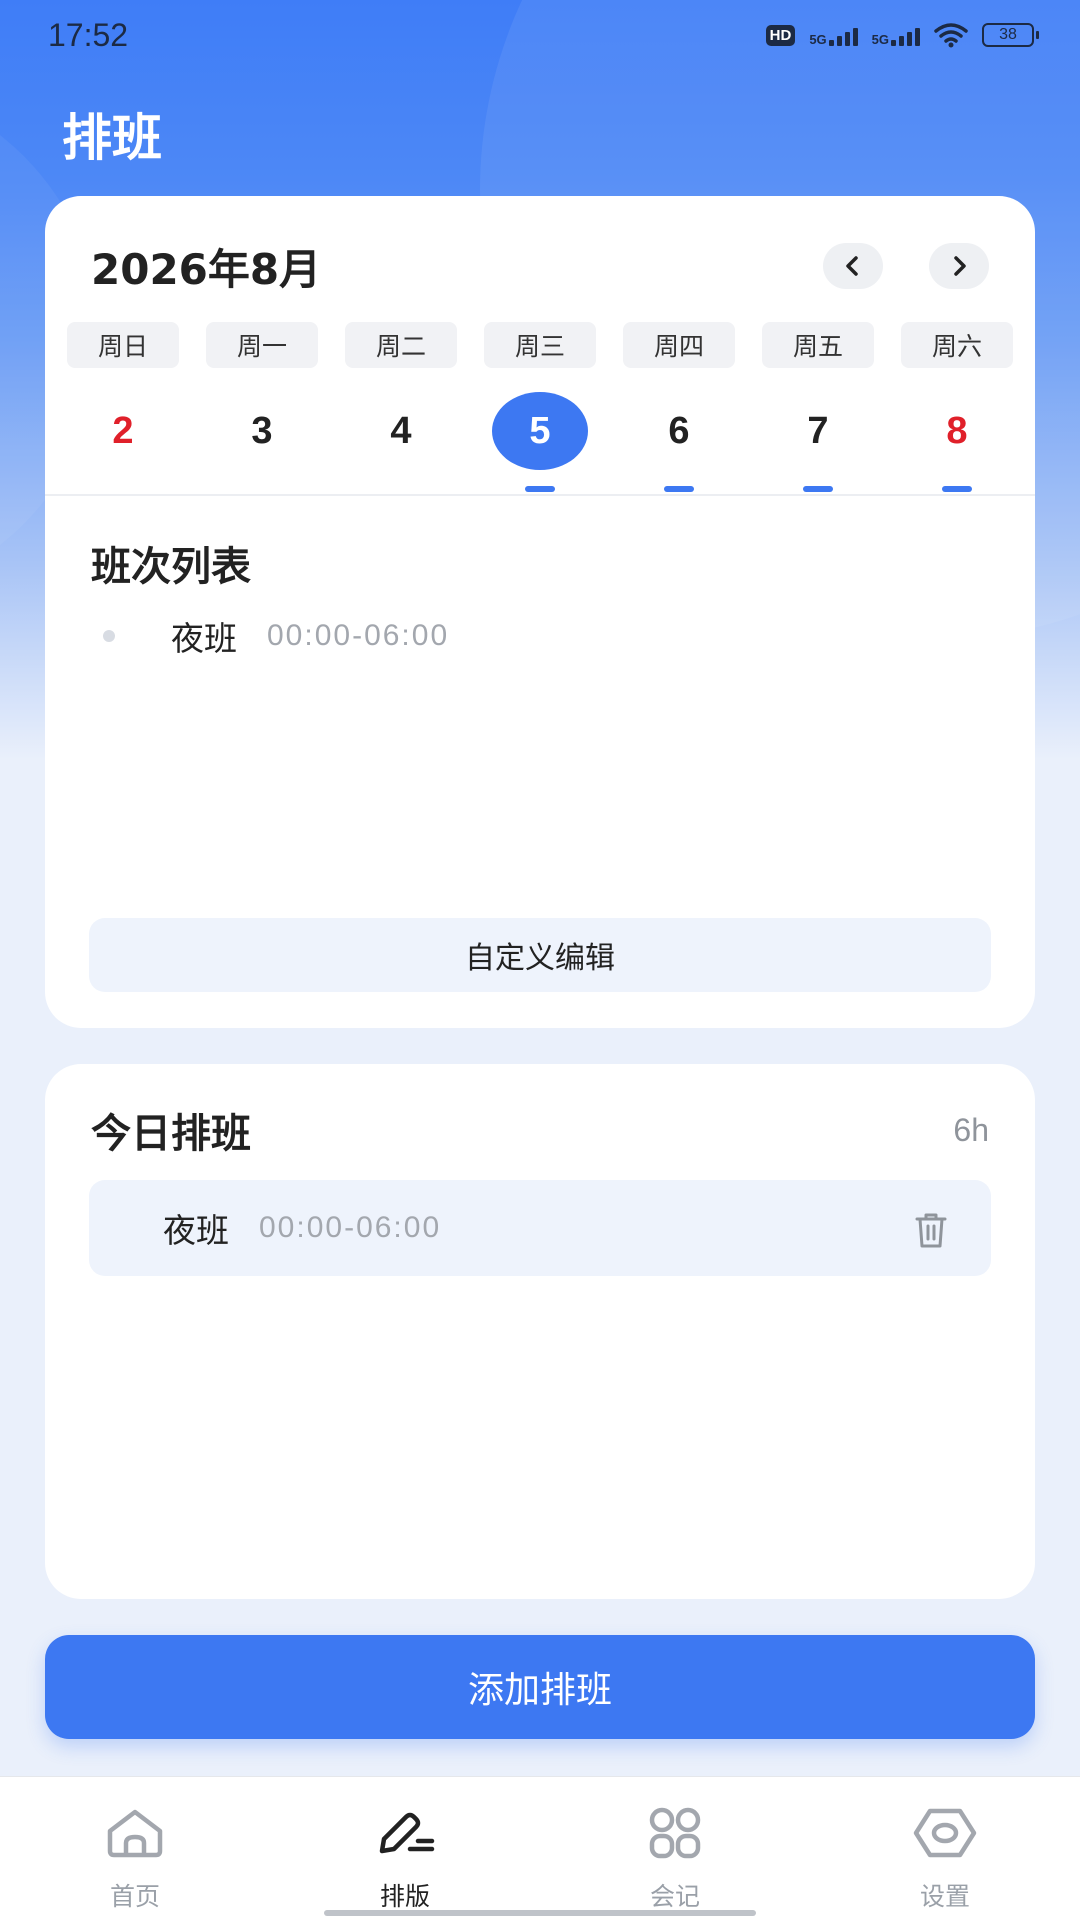 This screenshot has height=1920, width=1080. Describe the element at coordinates (540, 495) in the screenshot. I see `divider` at that location.